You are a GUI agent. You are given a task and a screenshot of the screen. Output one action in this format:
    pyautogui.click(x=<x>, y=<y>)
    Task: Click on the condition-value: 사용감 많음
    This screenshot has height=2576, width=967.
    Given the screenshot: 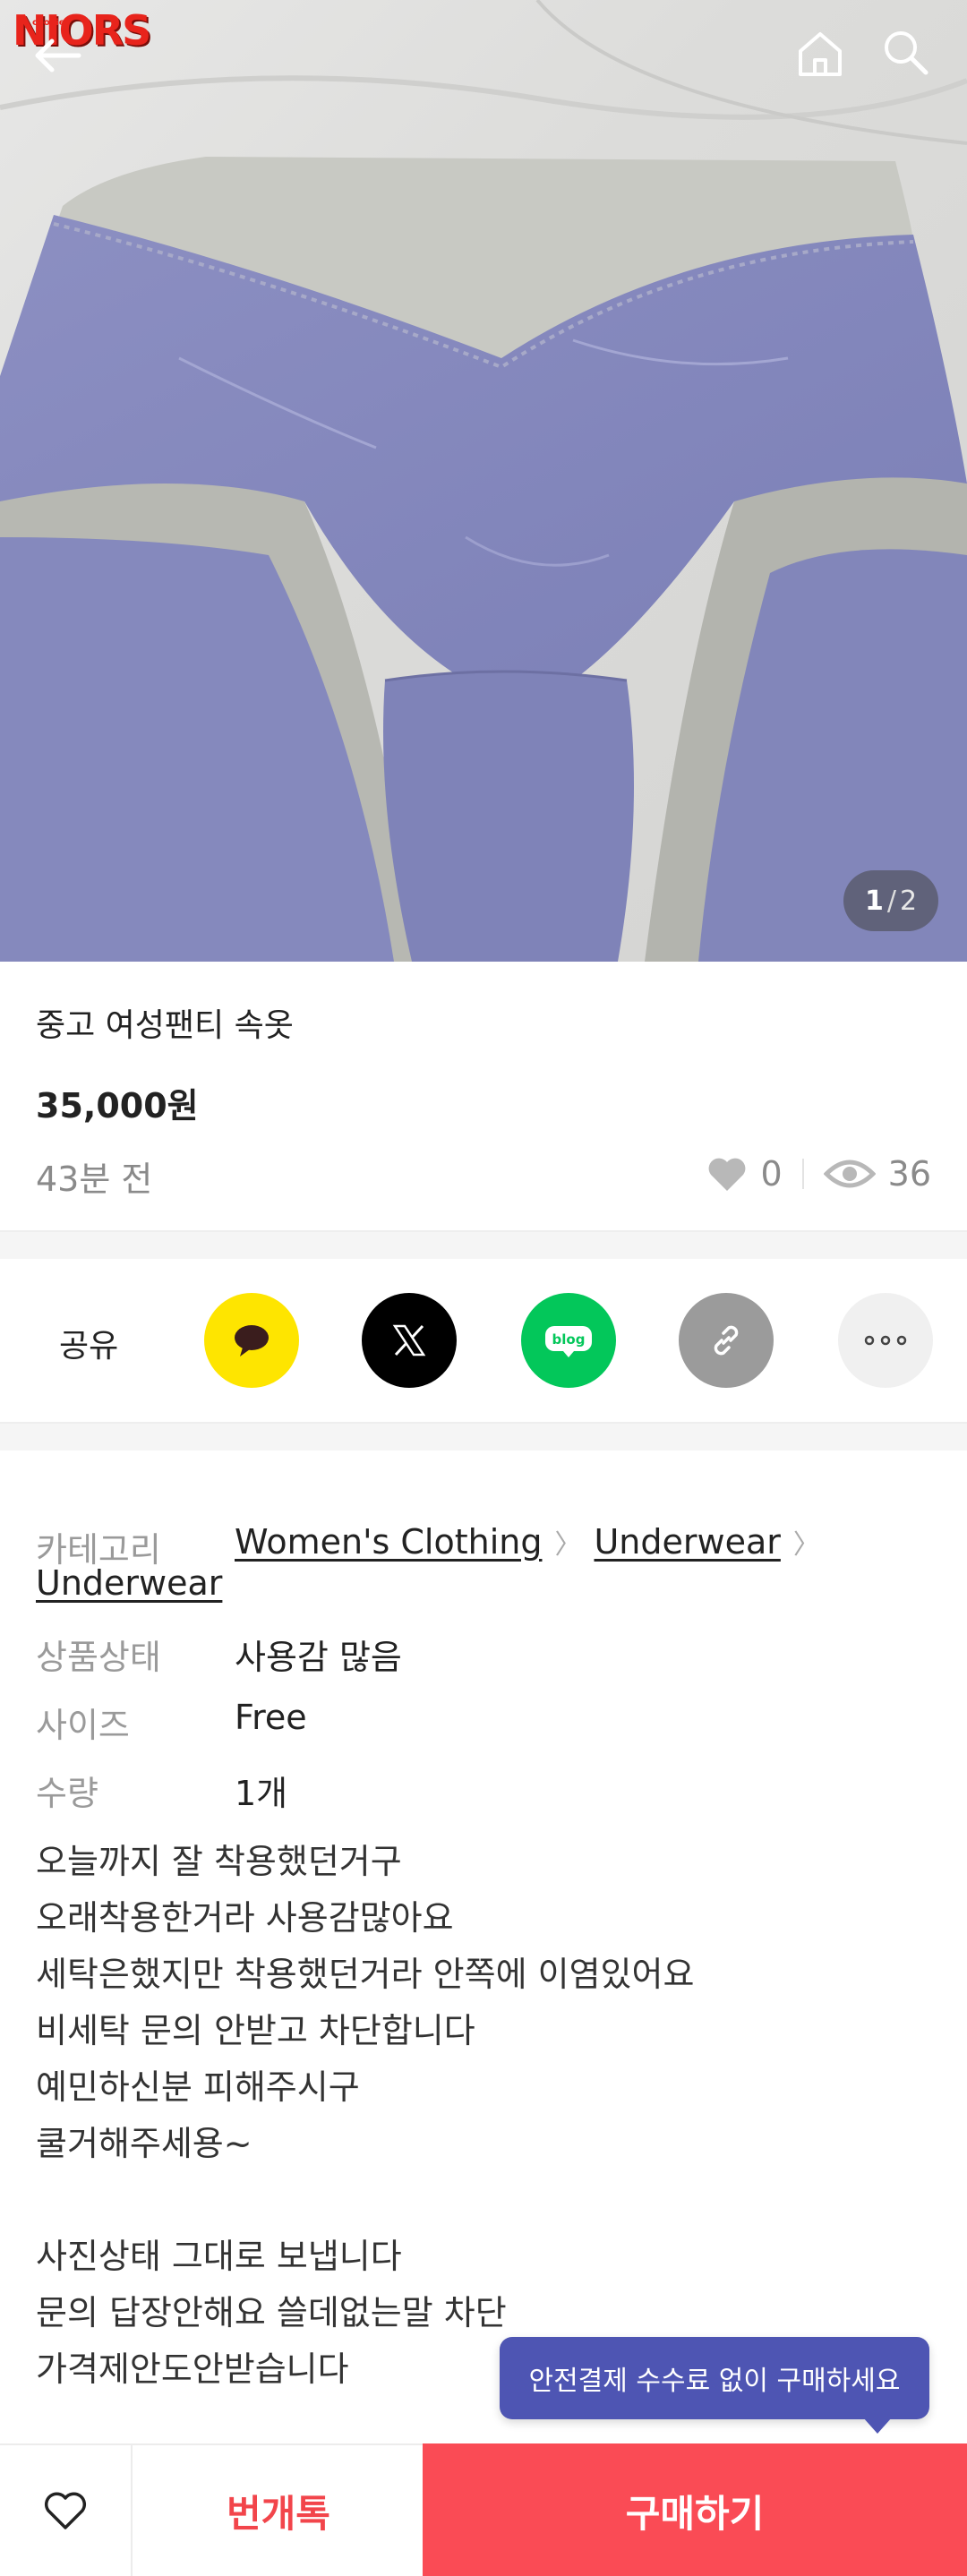 What is the action you would take?
    pyautogui.click(x=318, y=1657)
    